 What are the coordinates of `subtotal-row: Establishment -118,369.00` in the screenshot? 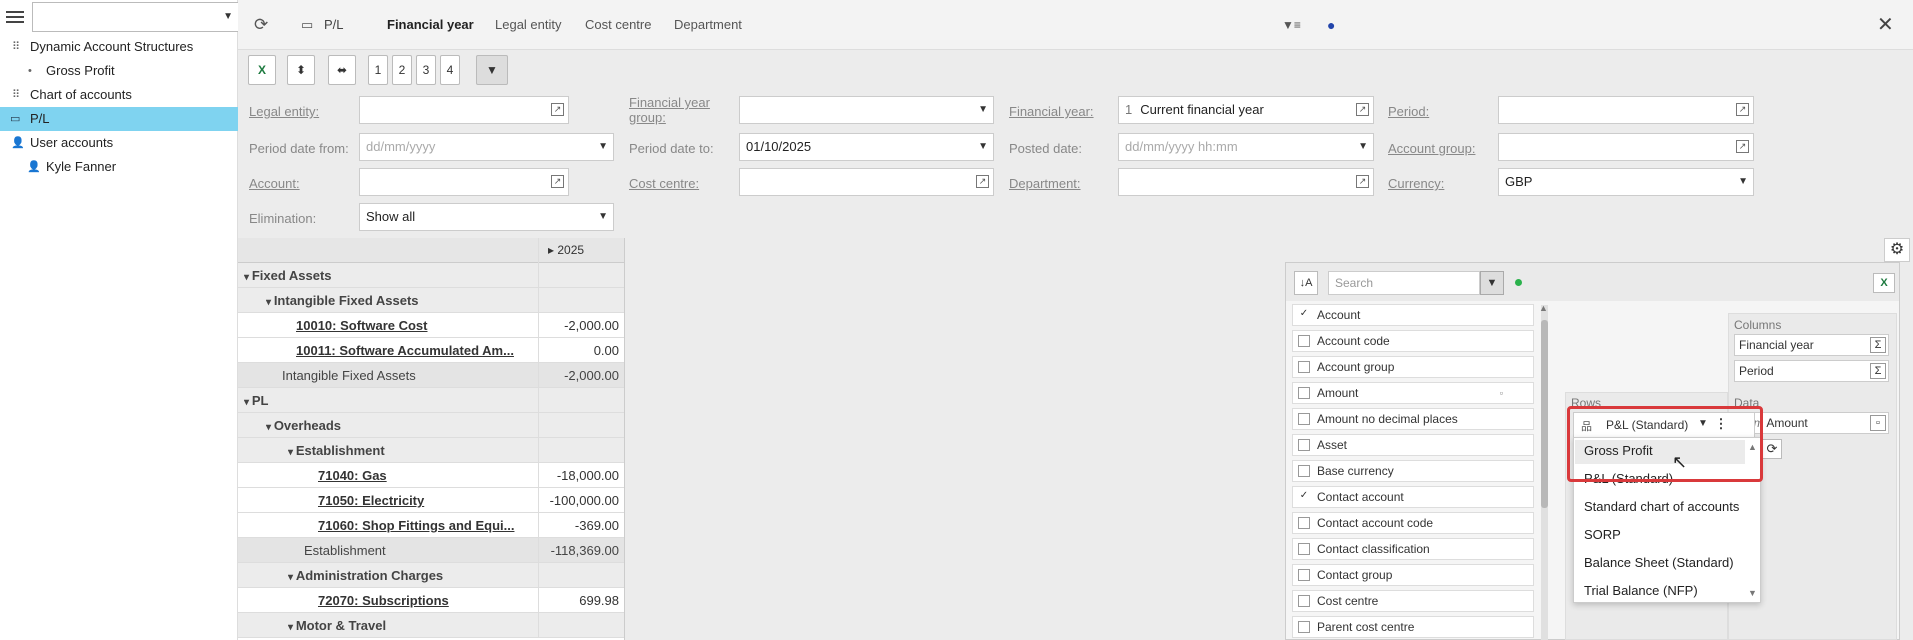 It's located at (431, 550).